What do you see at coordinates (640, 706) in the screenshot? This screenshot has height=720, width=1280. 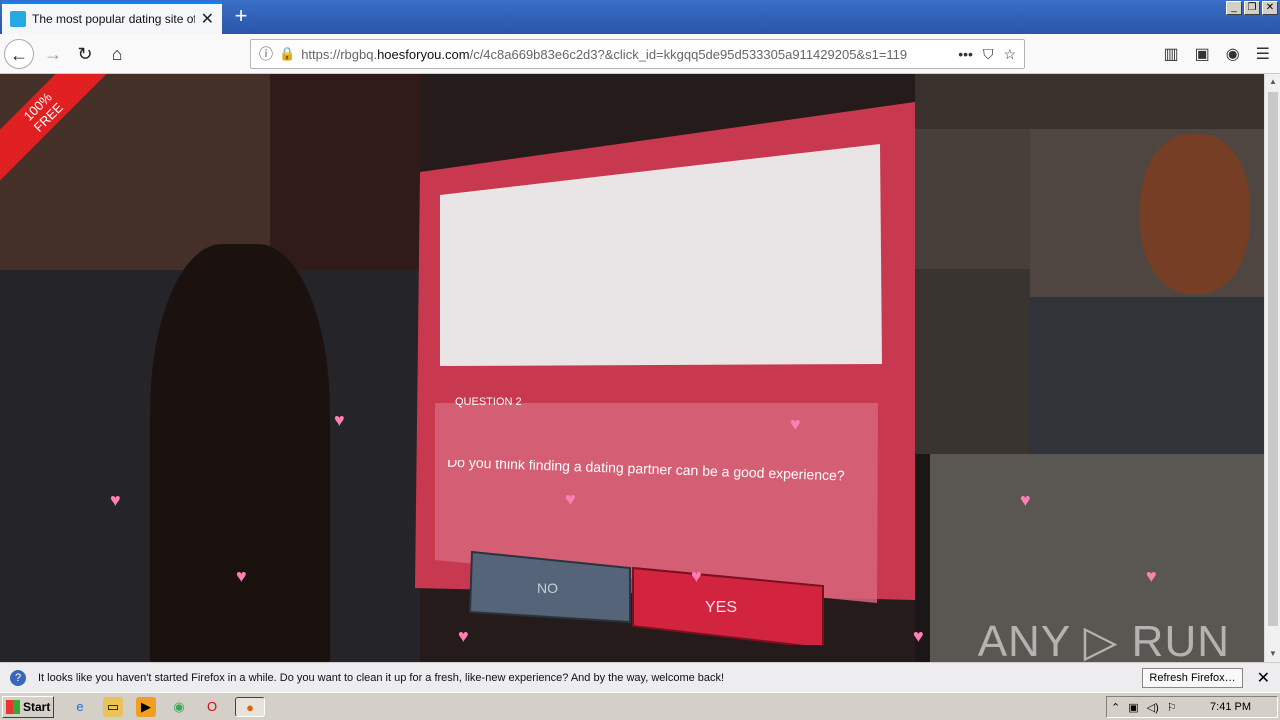 I see `taskbar: Start e ▭ ▶ ◉ O ● ⌃ ▣ ◁) ⚐ 7:41 PM` at bounding box center [640, 706].